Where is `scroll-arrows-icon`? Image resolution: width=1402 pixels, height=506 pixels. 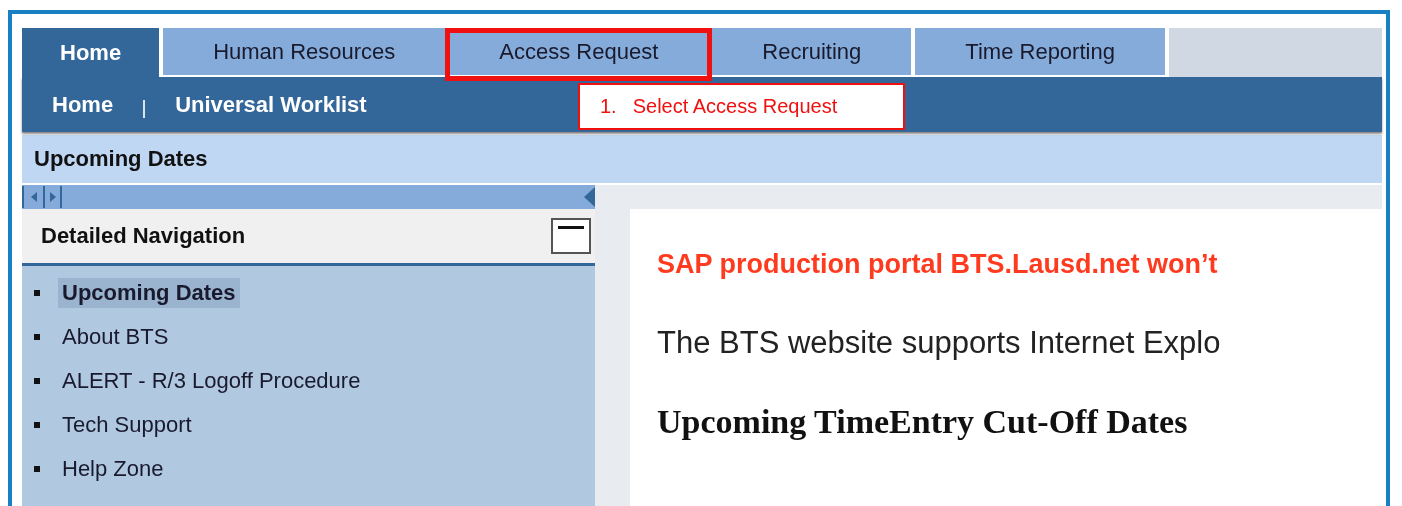
scroll-arrows-icon is located at coordinates (42, 197).